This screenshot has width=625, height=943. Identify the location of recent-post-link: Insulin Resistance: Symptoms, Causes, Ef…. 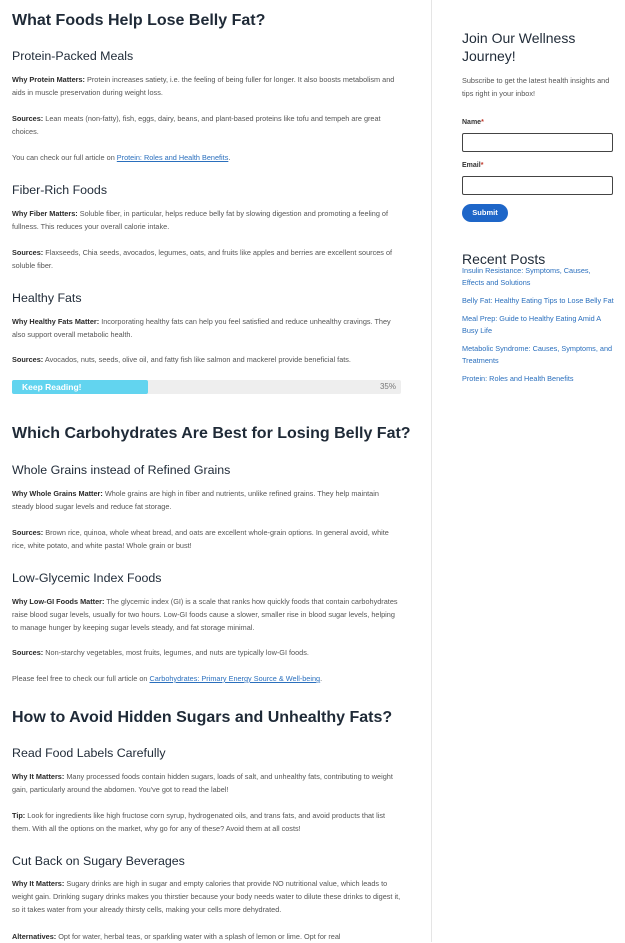
(538, 277).